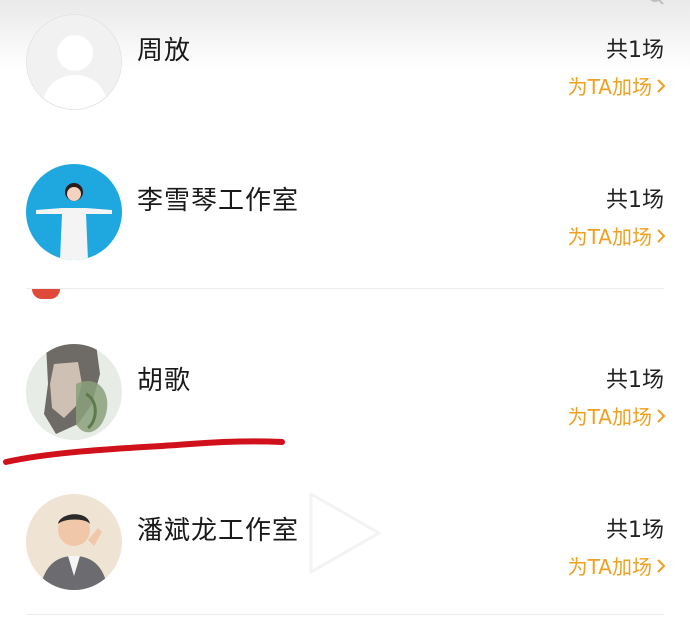 The height and width of the screenshot is (617, 690). Describe the element at coordinates (218, 198) in the screenshot. I see `creator-name: 李雪琴工作室` at that location.